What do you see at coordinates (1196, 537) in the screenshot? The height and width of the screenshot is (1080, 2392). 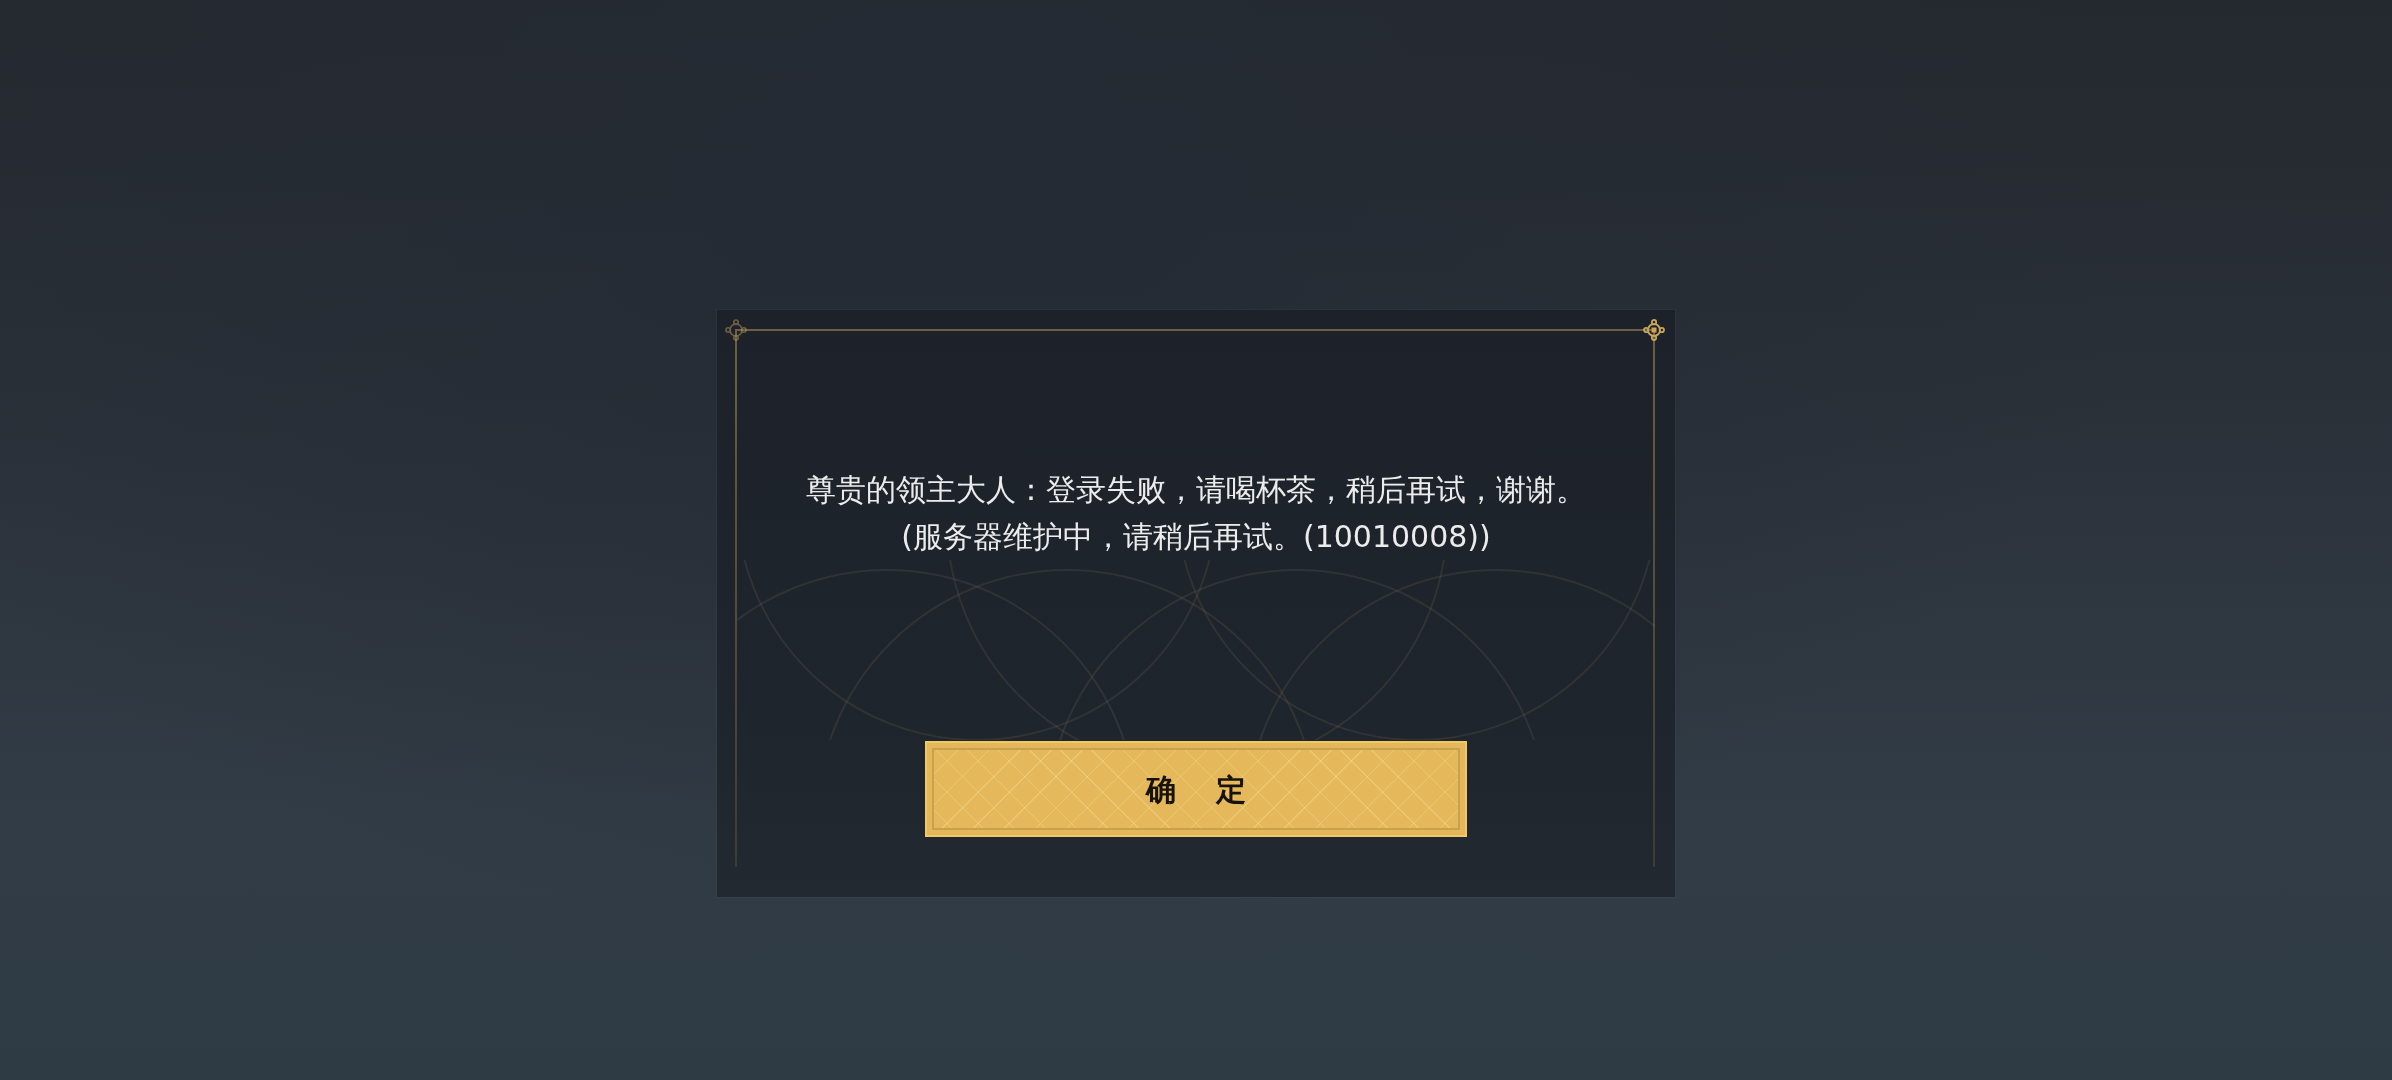 I see `message-text: (服务器维护中，请稍后再试。(10010008))` at bounding box center [1196, 537].